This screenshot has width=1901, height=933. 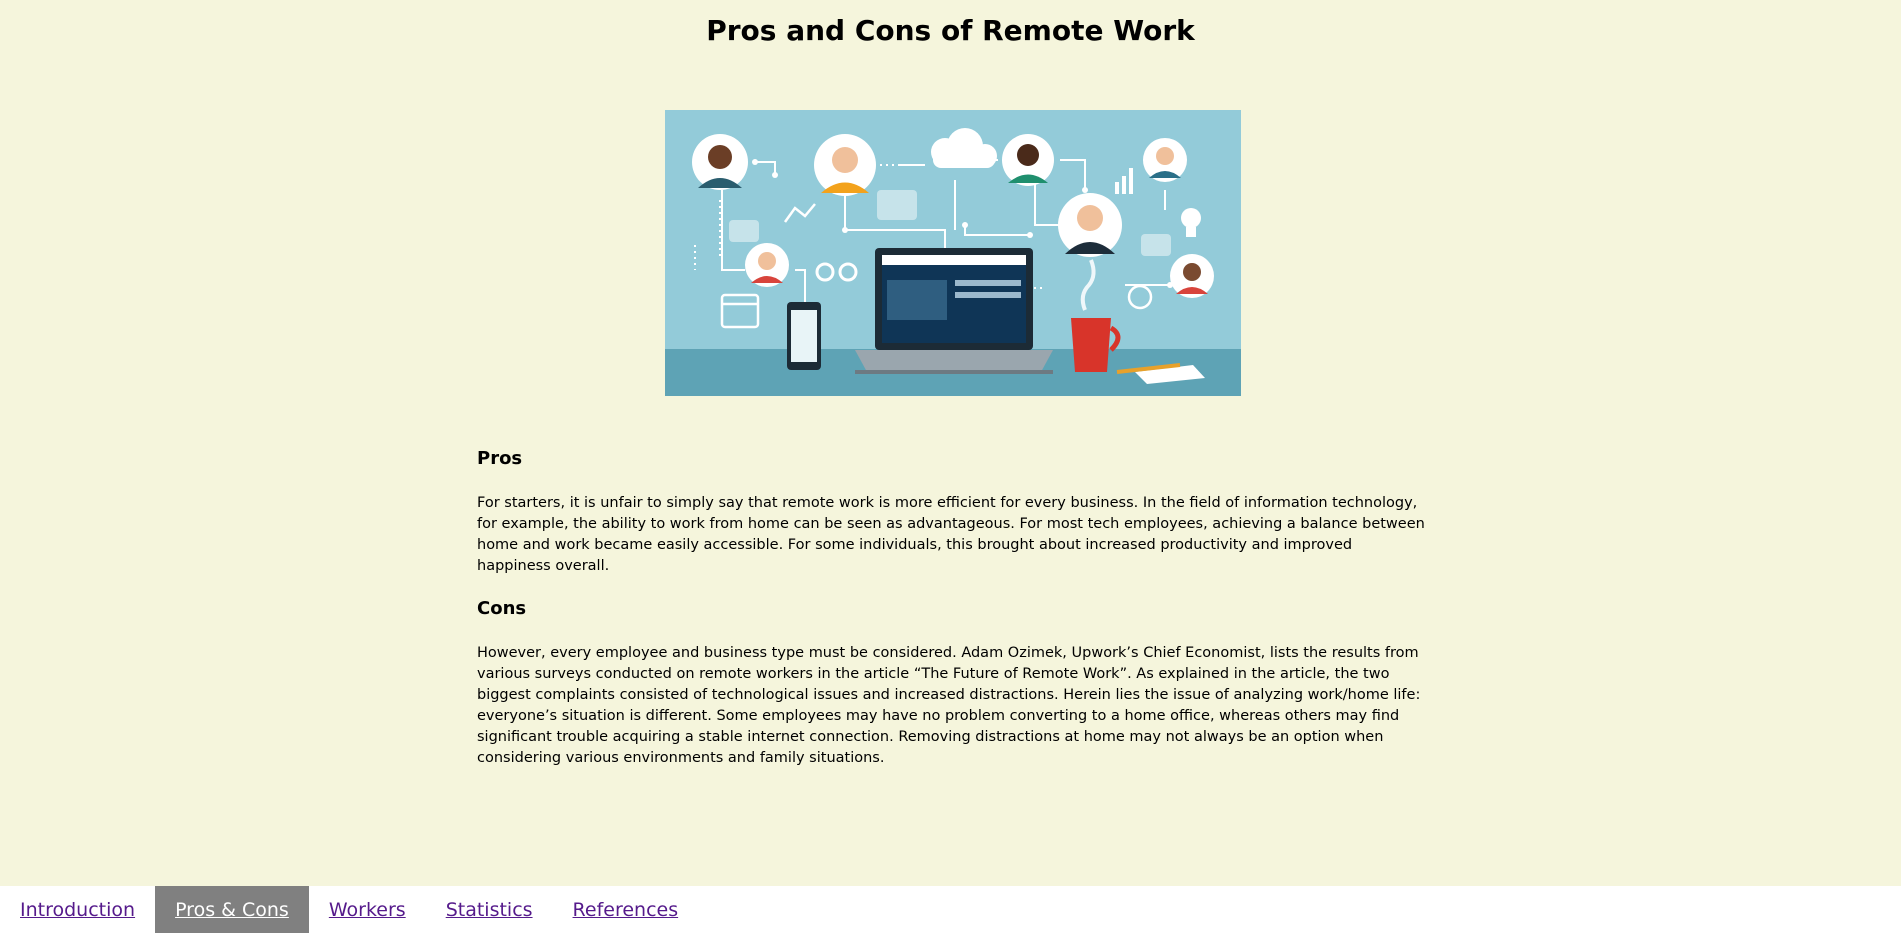 I want to click on hero-image, so click(x=953, y=253).